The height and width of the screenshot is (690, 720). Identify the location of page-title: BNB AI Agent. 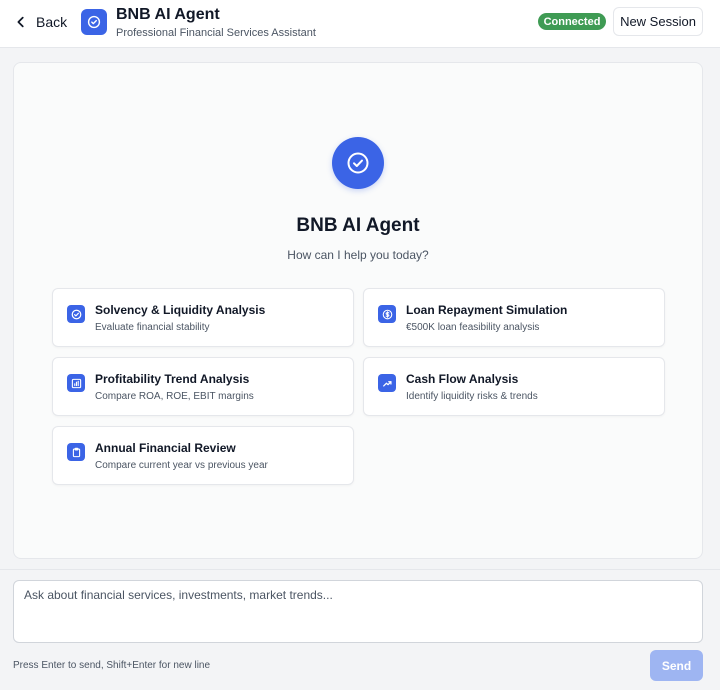
(168, 14).